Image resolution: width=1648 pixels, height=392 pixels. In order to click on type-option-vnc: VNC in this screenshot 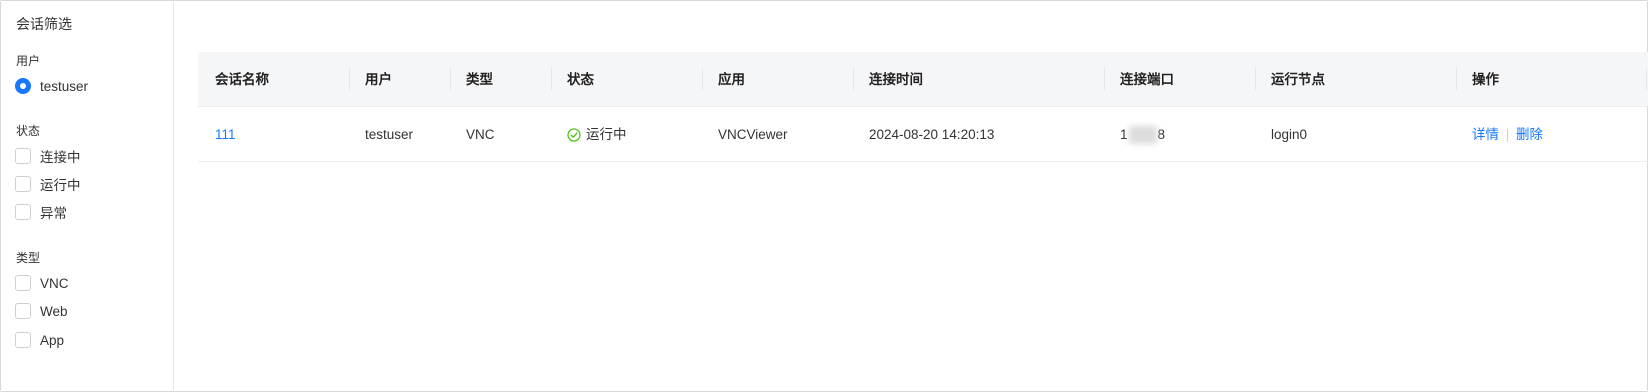, I will do `click(42, 283)`.